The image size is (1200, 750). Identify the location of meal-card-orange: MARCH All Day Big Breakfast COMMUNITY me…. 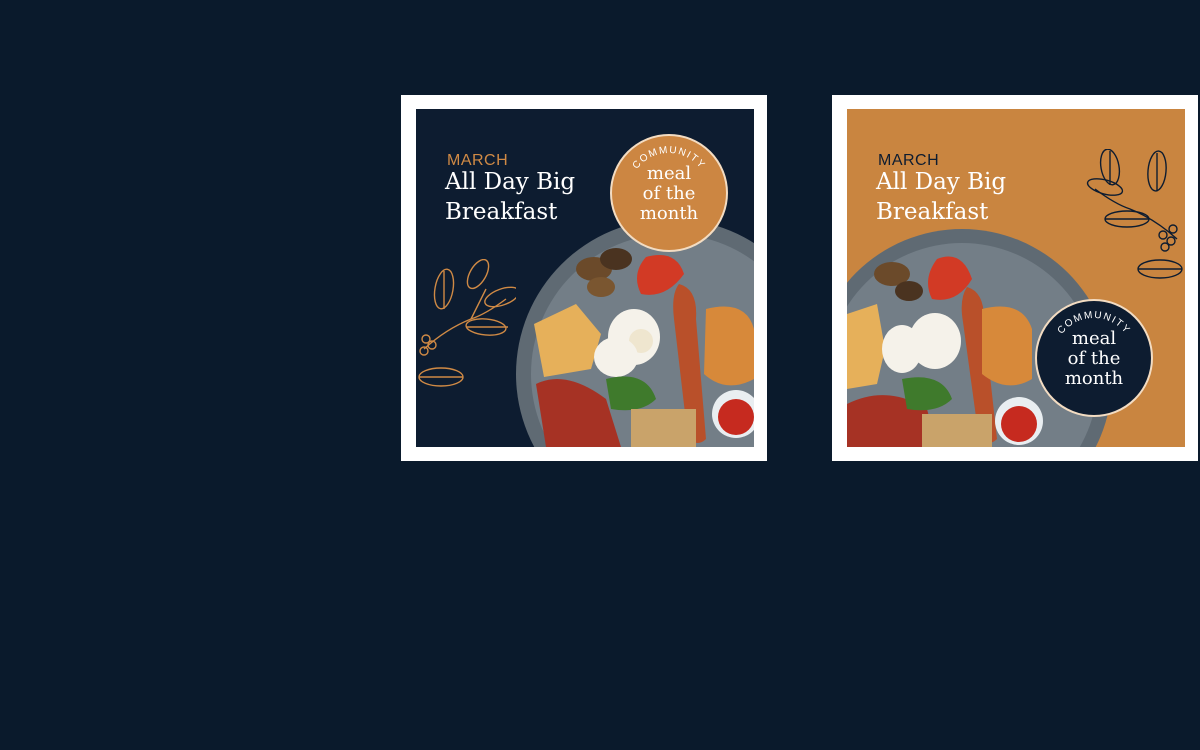
(1015, 278).